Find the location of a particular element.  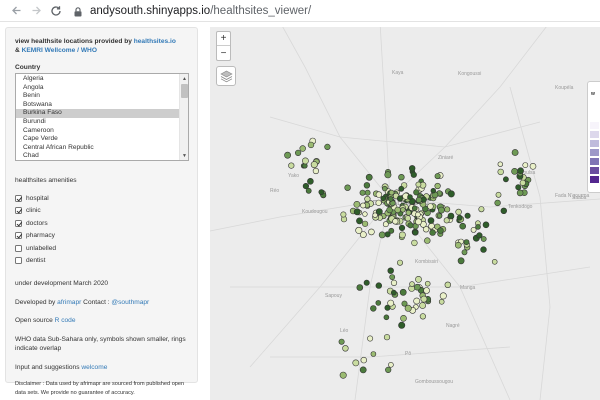

country-option: Algeria is located at coordinates (98, 79).